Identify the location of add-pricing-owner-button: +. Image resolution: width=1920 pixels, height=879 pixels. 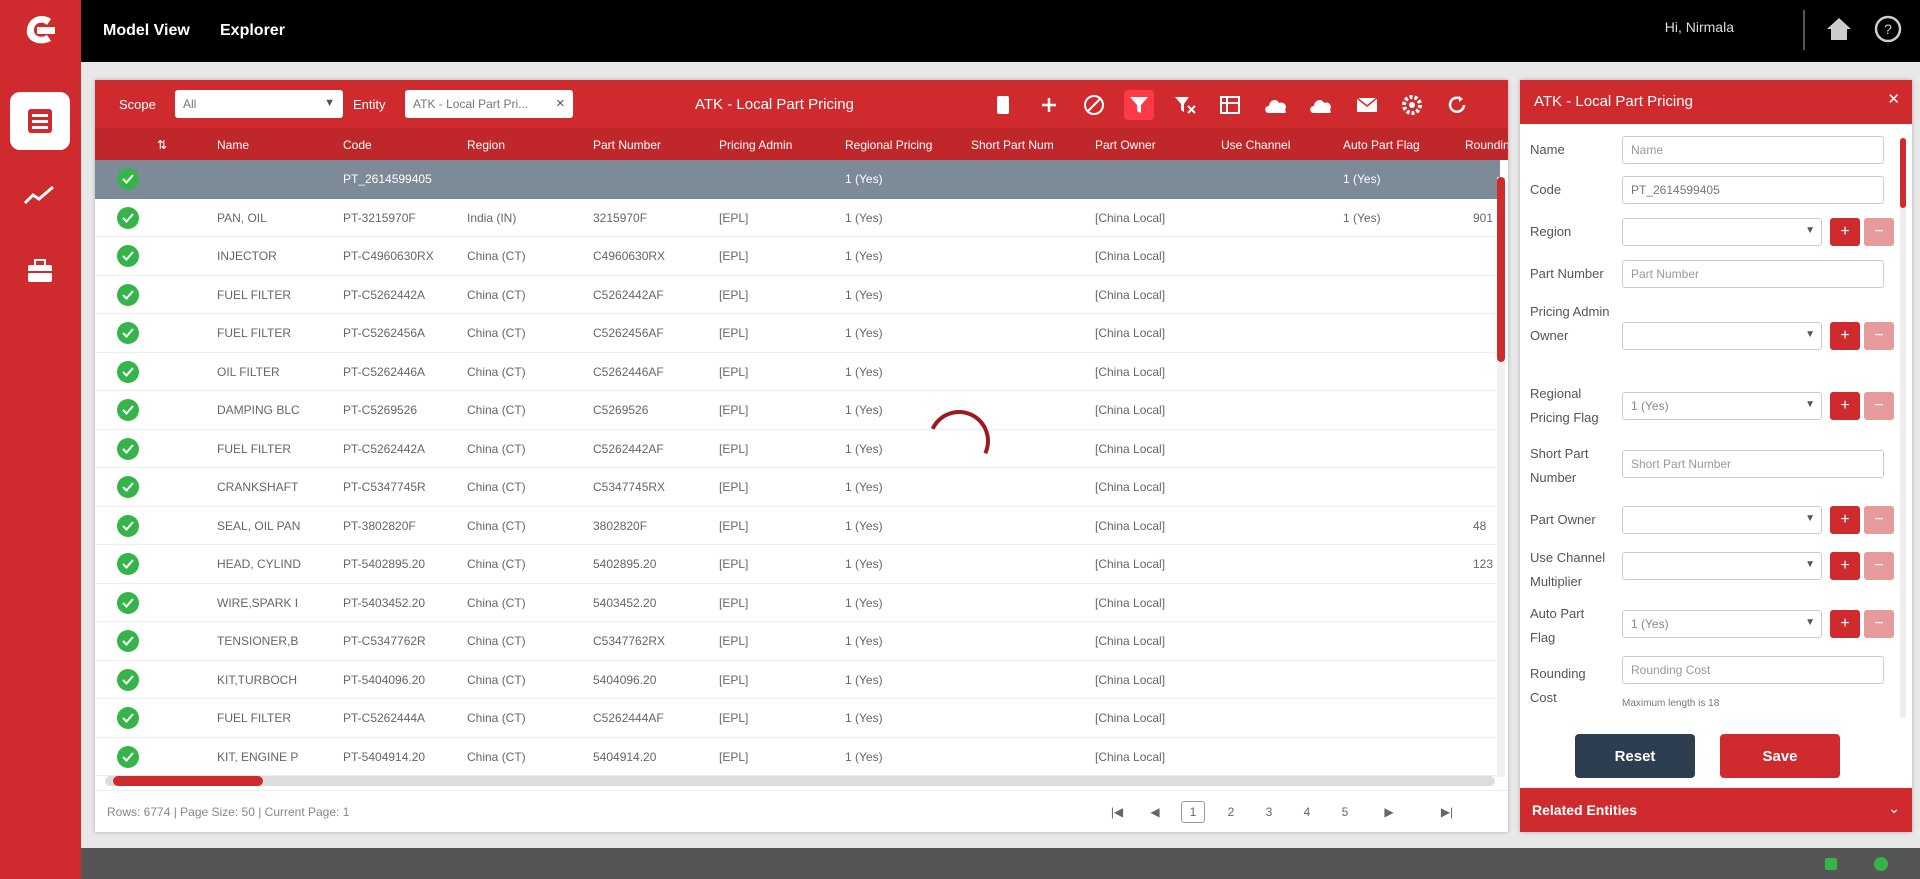
(1845, 336).